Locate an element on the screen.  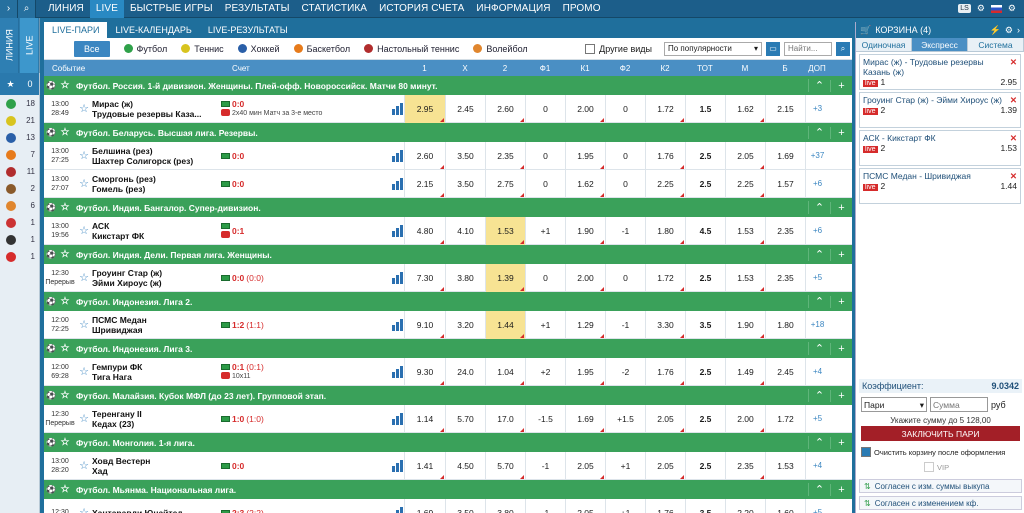
odds-cell: 4.80 is located at coordinates (424, 230).